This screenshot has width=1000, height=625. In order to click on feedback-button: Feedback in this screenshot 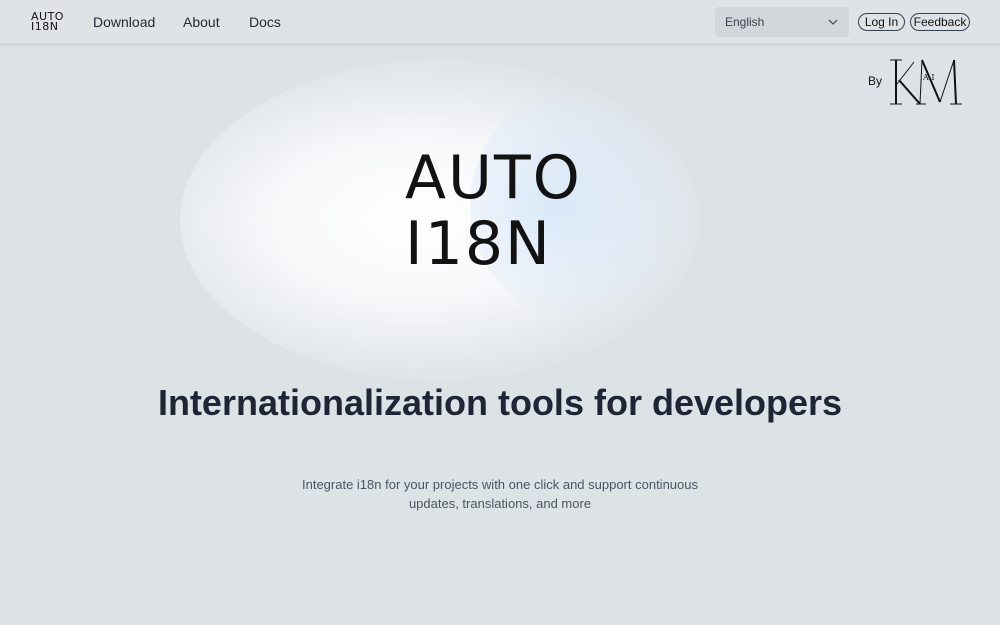, I will do `click(940, 22)`.